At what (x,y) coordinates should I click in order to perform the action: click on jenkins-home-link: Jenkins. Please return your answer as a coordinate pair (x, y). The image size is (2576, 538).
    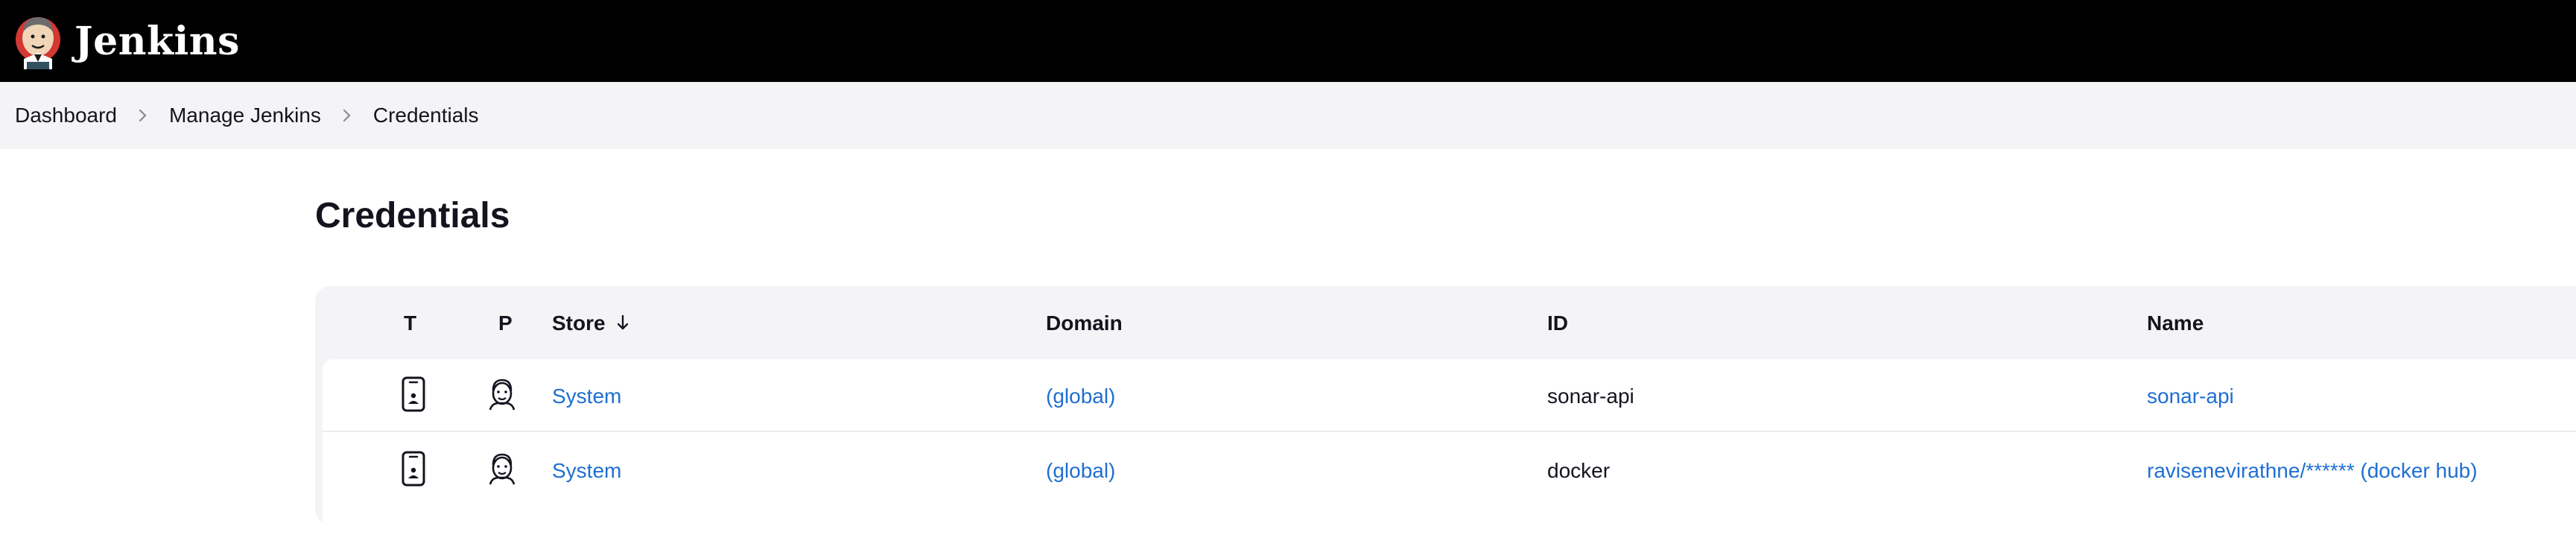
    Looking at the image, I should click on (126, 41).